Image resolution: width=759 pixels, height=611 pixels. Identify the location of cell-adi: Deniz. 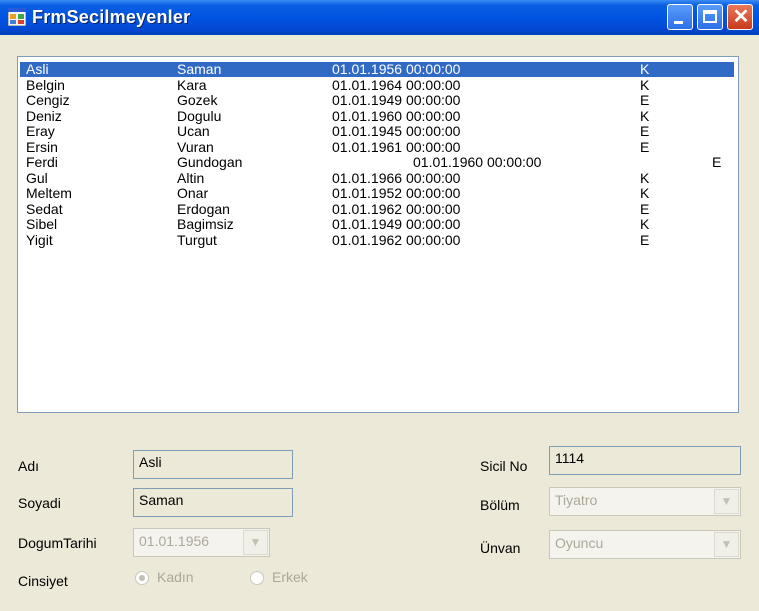
(44, 115).